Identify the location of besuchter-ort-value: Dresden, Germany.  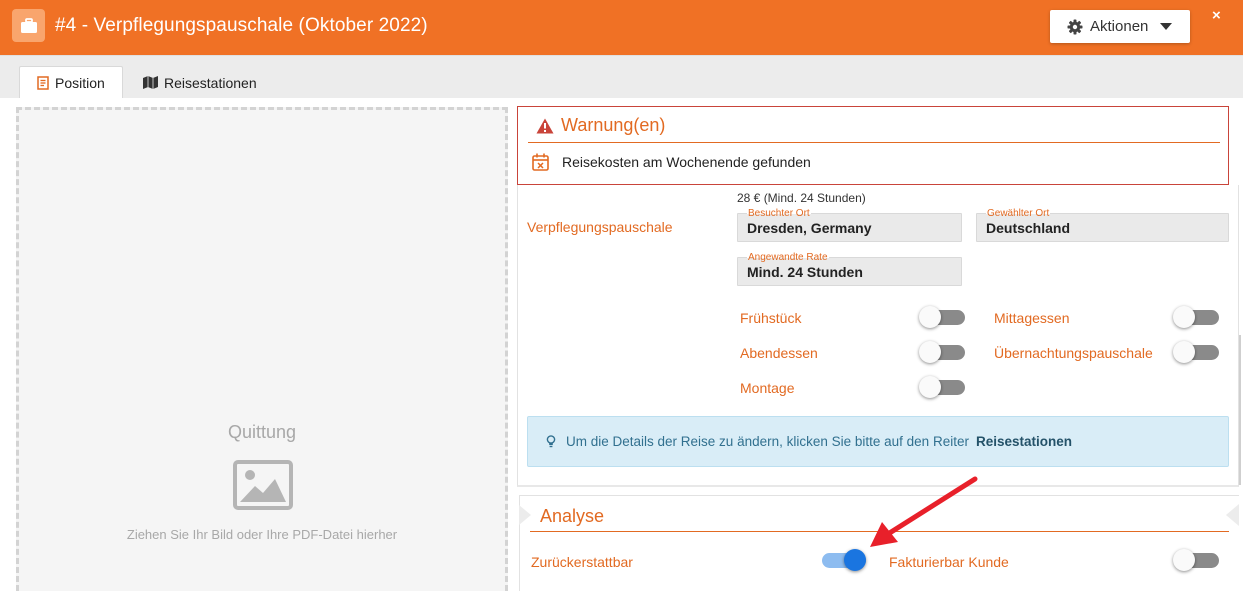
(809, 228).